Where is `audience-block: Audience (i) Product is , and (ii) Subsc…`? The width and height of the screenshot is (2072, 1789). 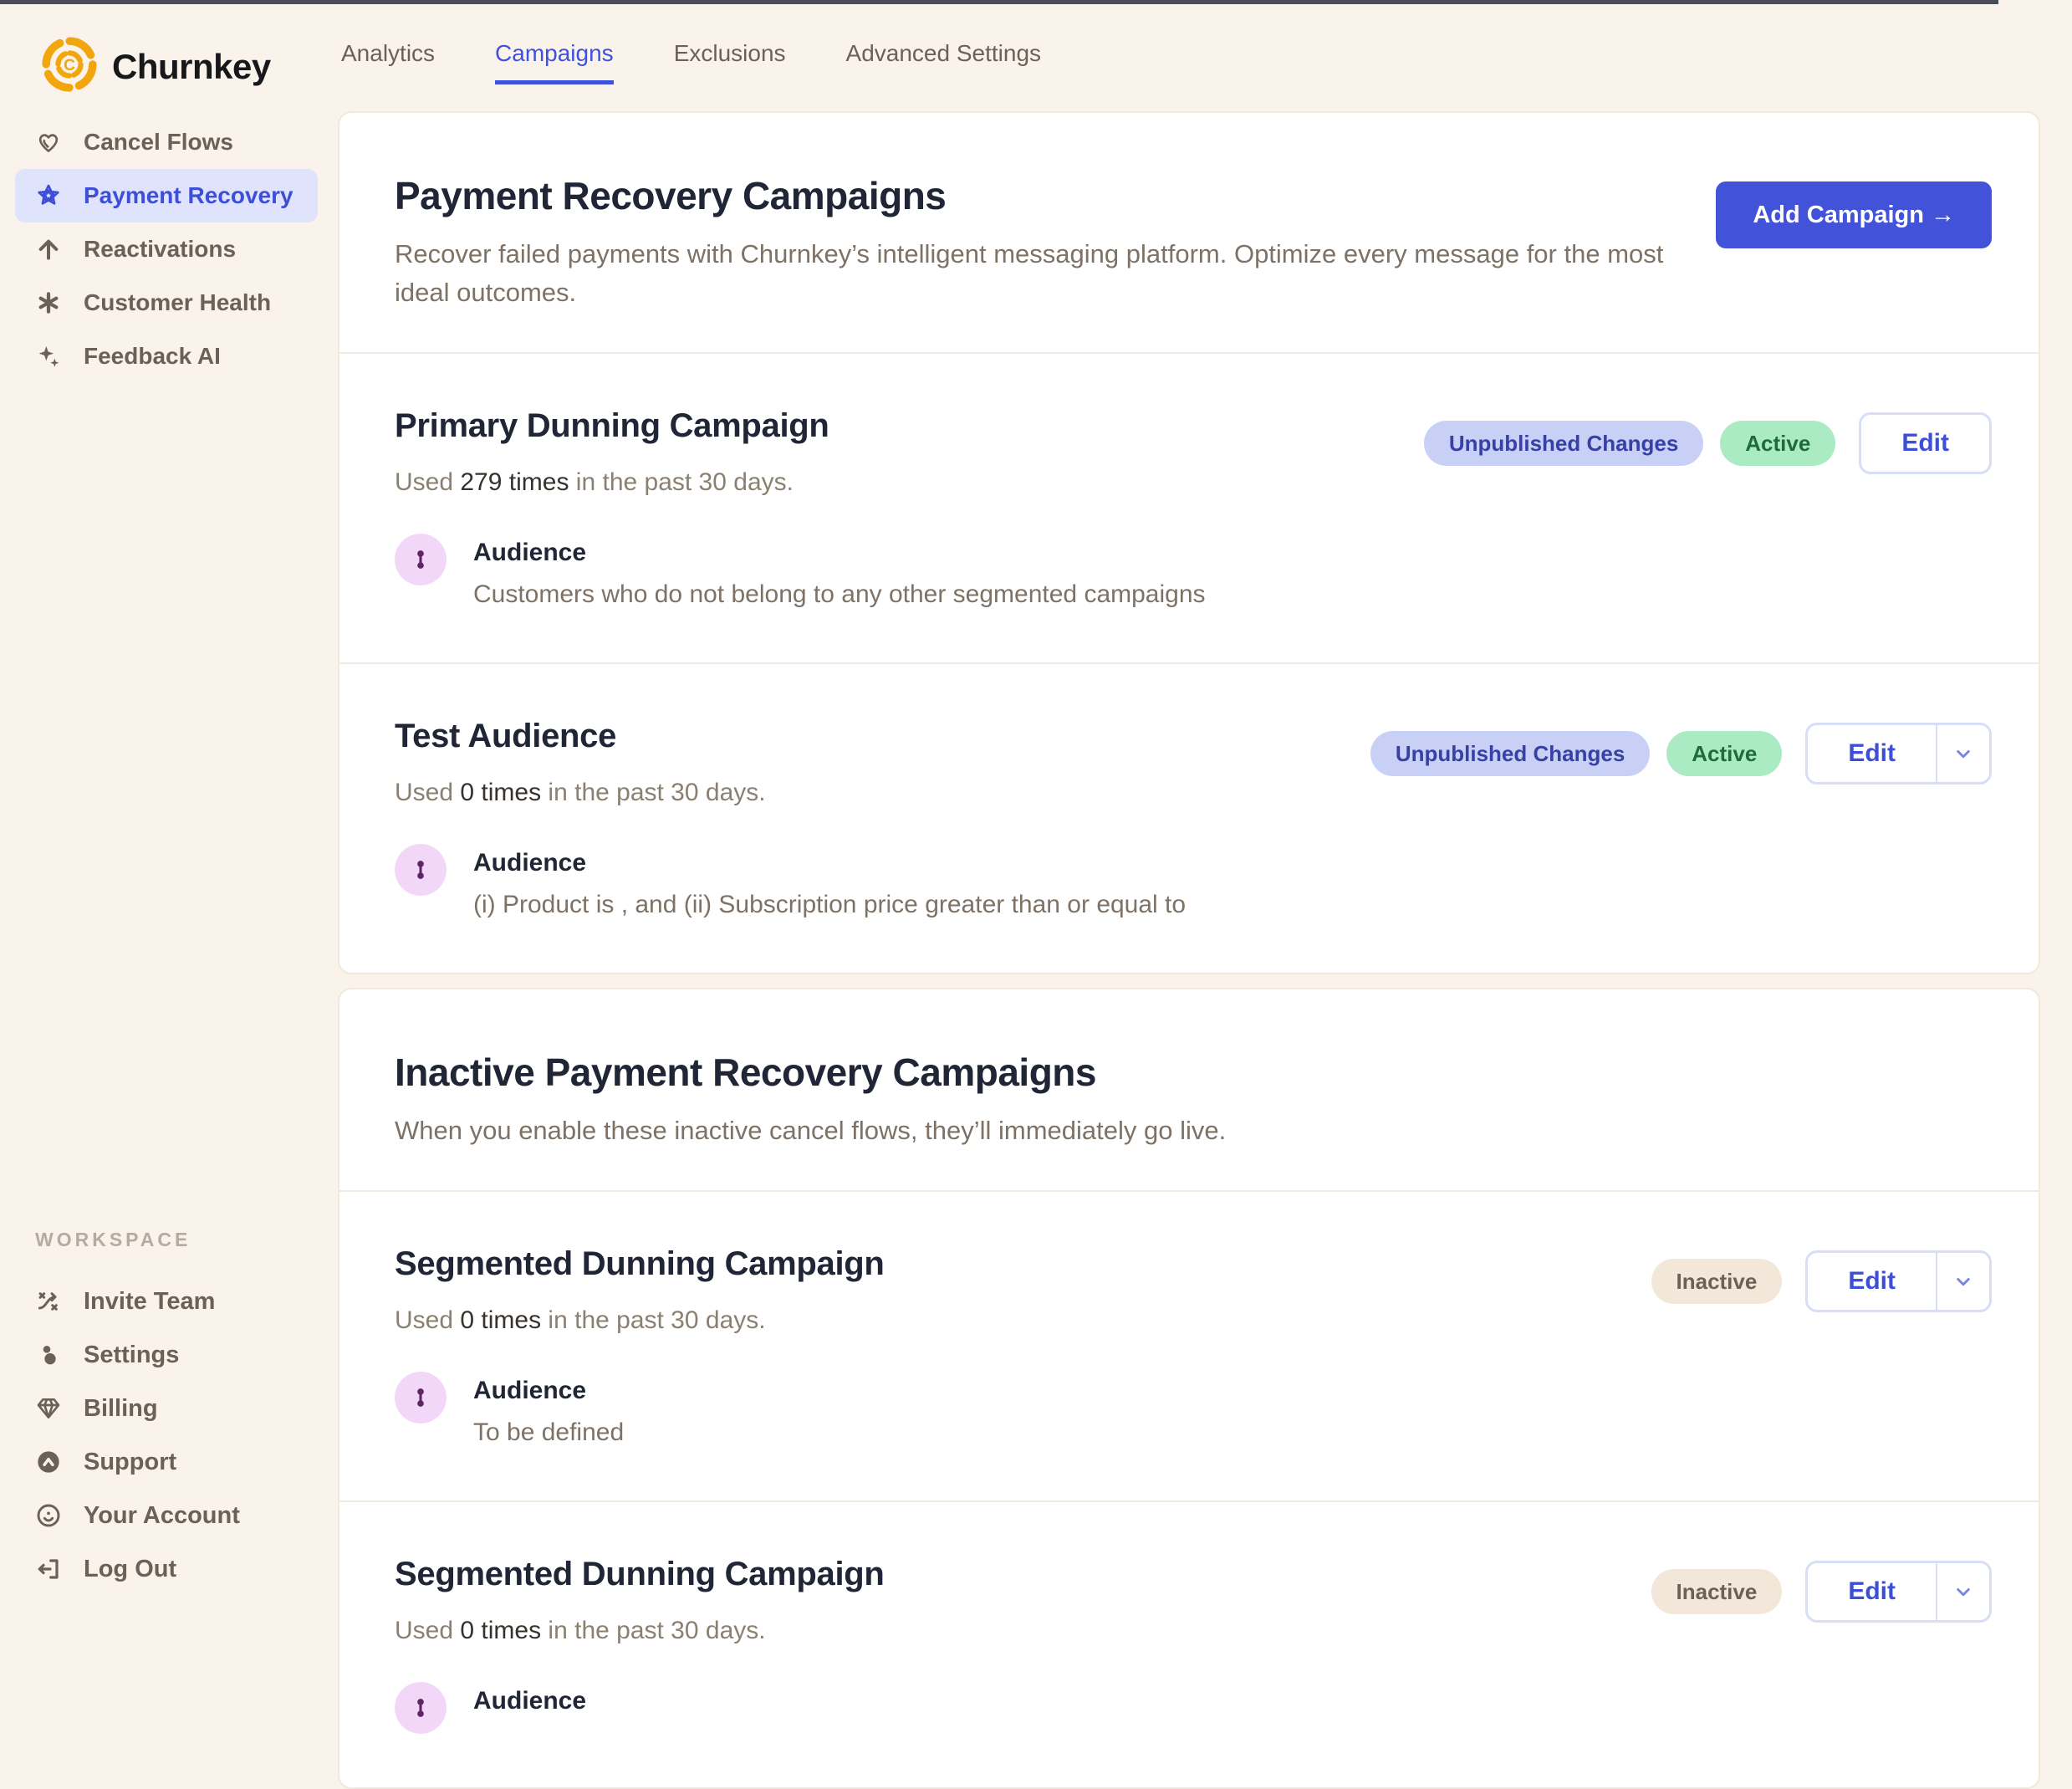
audience-block: Audience (i) Product is , and (ii) Subsc… is located at coordinates (790, 881).